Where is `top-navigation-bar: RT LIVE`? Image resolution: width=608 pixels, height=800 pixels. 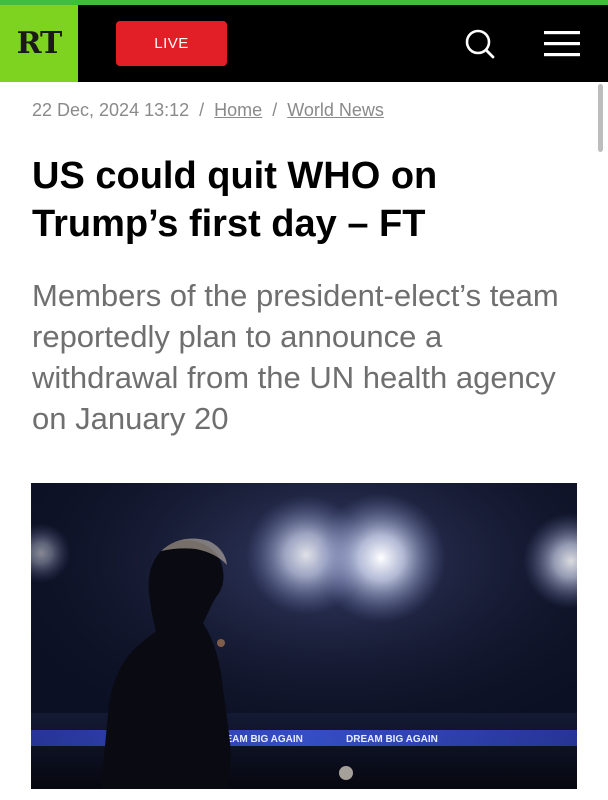
top-navigation-bar: RT LIVE is located at coordinates (304, 43).